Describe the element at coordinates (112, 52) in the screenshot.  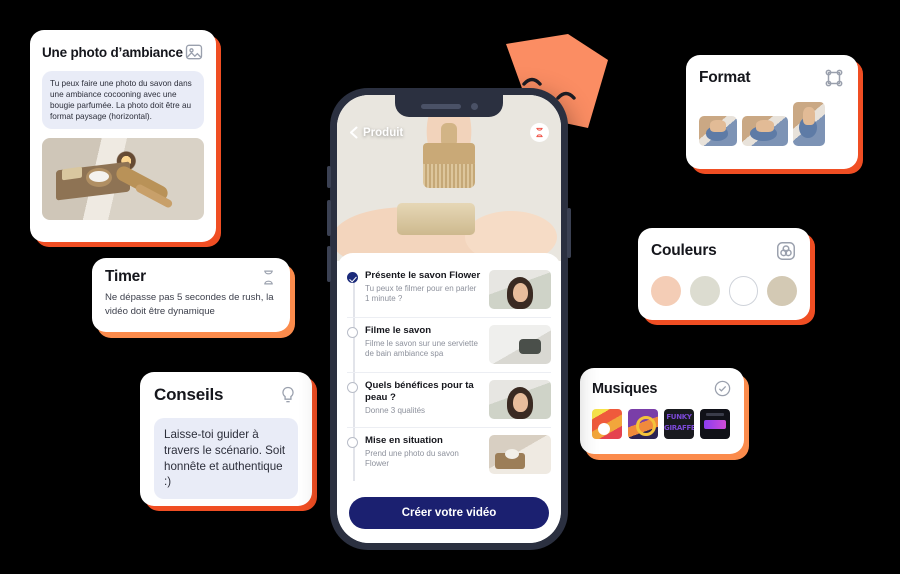
I see `card-title: Une photo d’ambiance` at that location.